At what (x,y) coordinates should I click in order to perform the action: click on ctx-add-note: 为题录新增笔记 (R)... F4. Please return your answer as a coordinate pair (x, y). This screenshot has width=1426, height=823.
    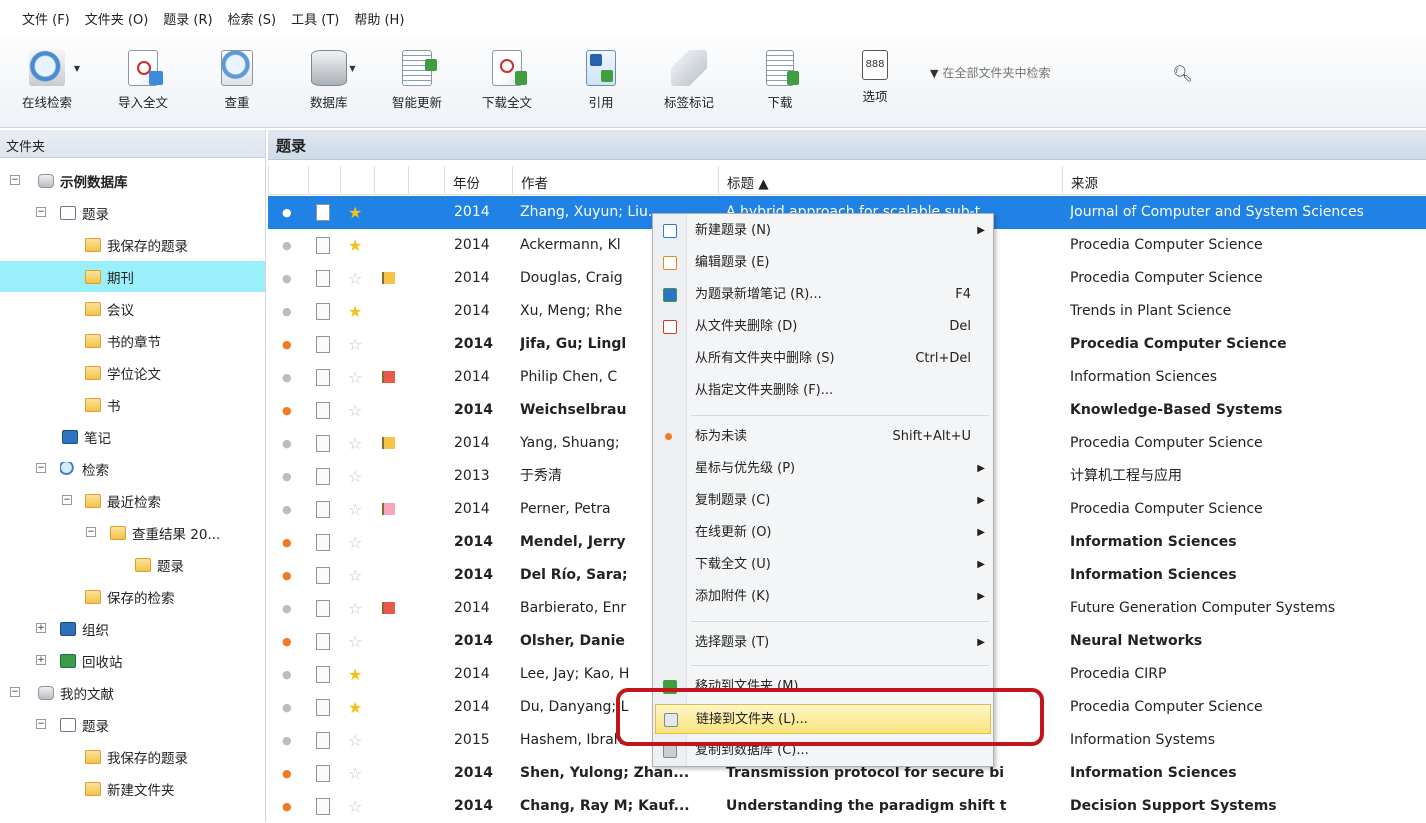
    Looking at the image, I should click on (823, 295).